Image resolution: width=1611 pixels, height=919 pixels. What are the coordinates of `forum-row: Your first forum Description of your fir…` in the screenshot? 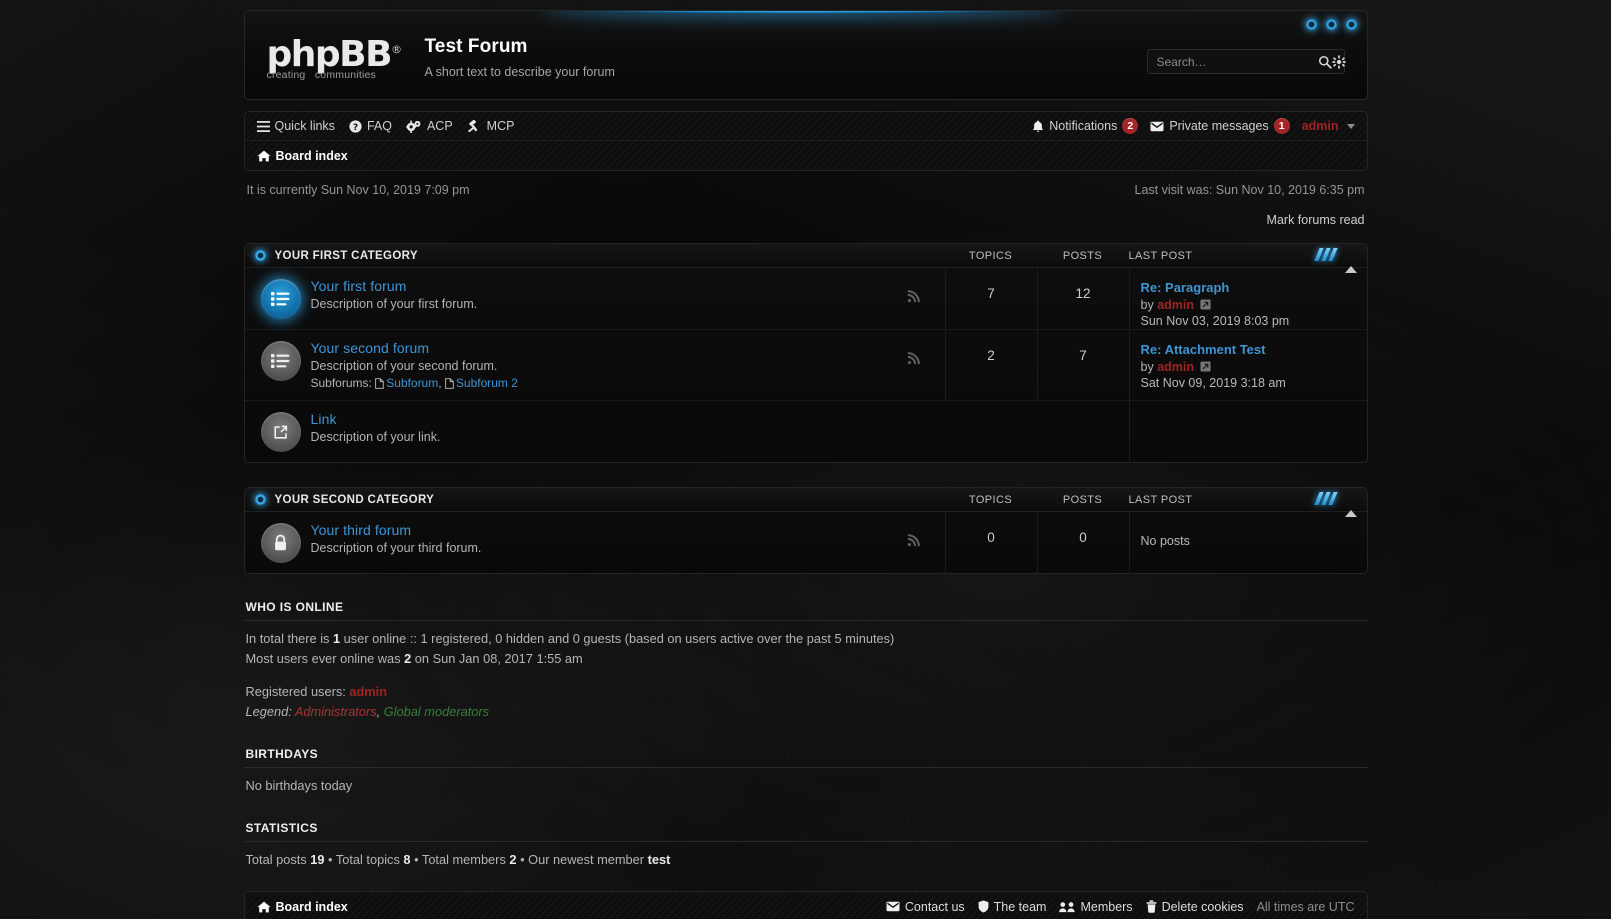 It's located at (805, 299).